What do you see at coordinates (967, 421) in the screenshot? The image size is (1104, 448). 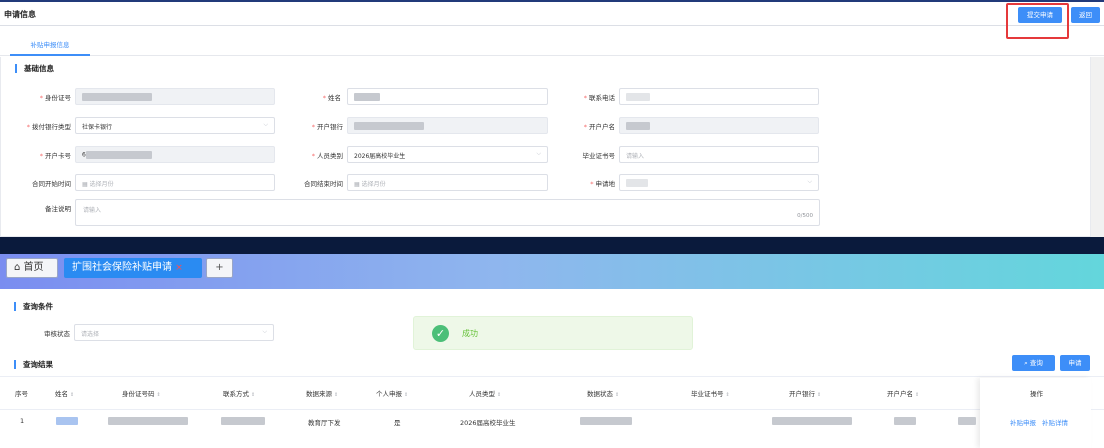 I see `row-extra` at bounding box center [967, 421].